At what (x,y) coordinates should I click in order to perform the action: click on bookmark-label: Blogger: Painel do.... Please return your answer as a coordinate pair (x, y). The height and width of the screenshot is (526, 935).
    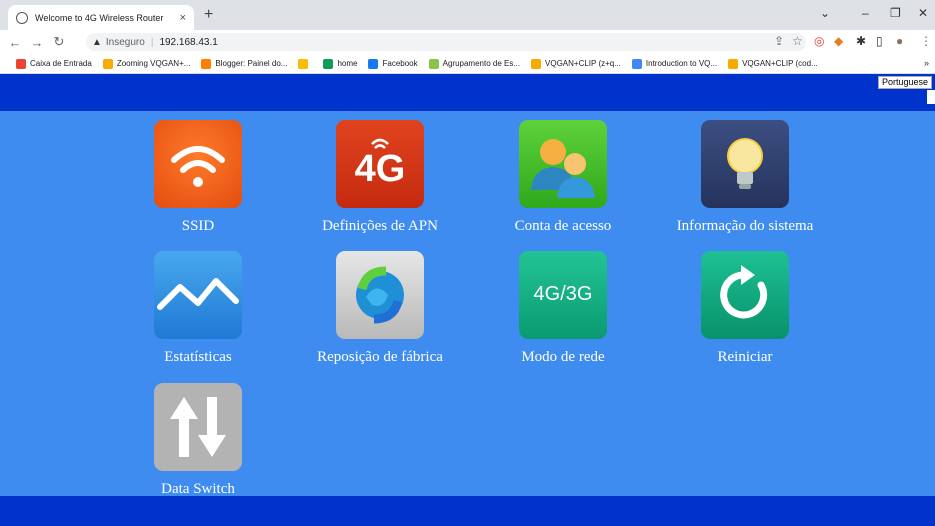
    Looking at the image, I should click on (251, 63).